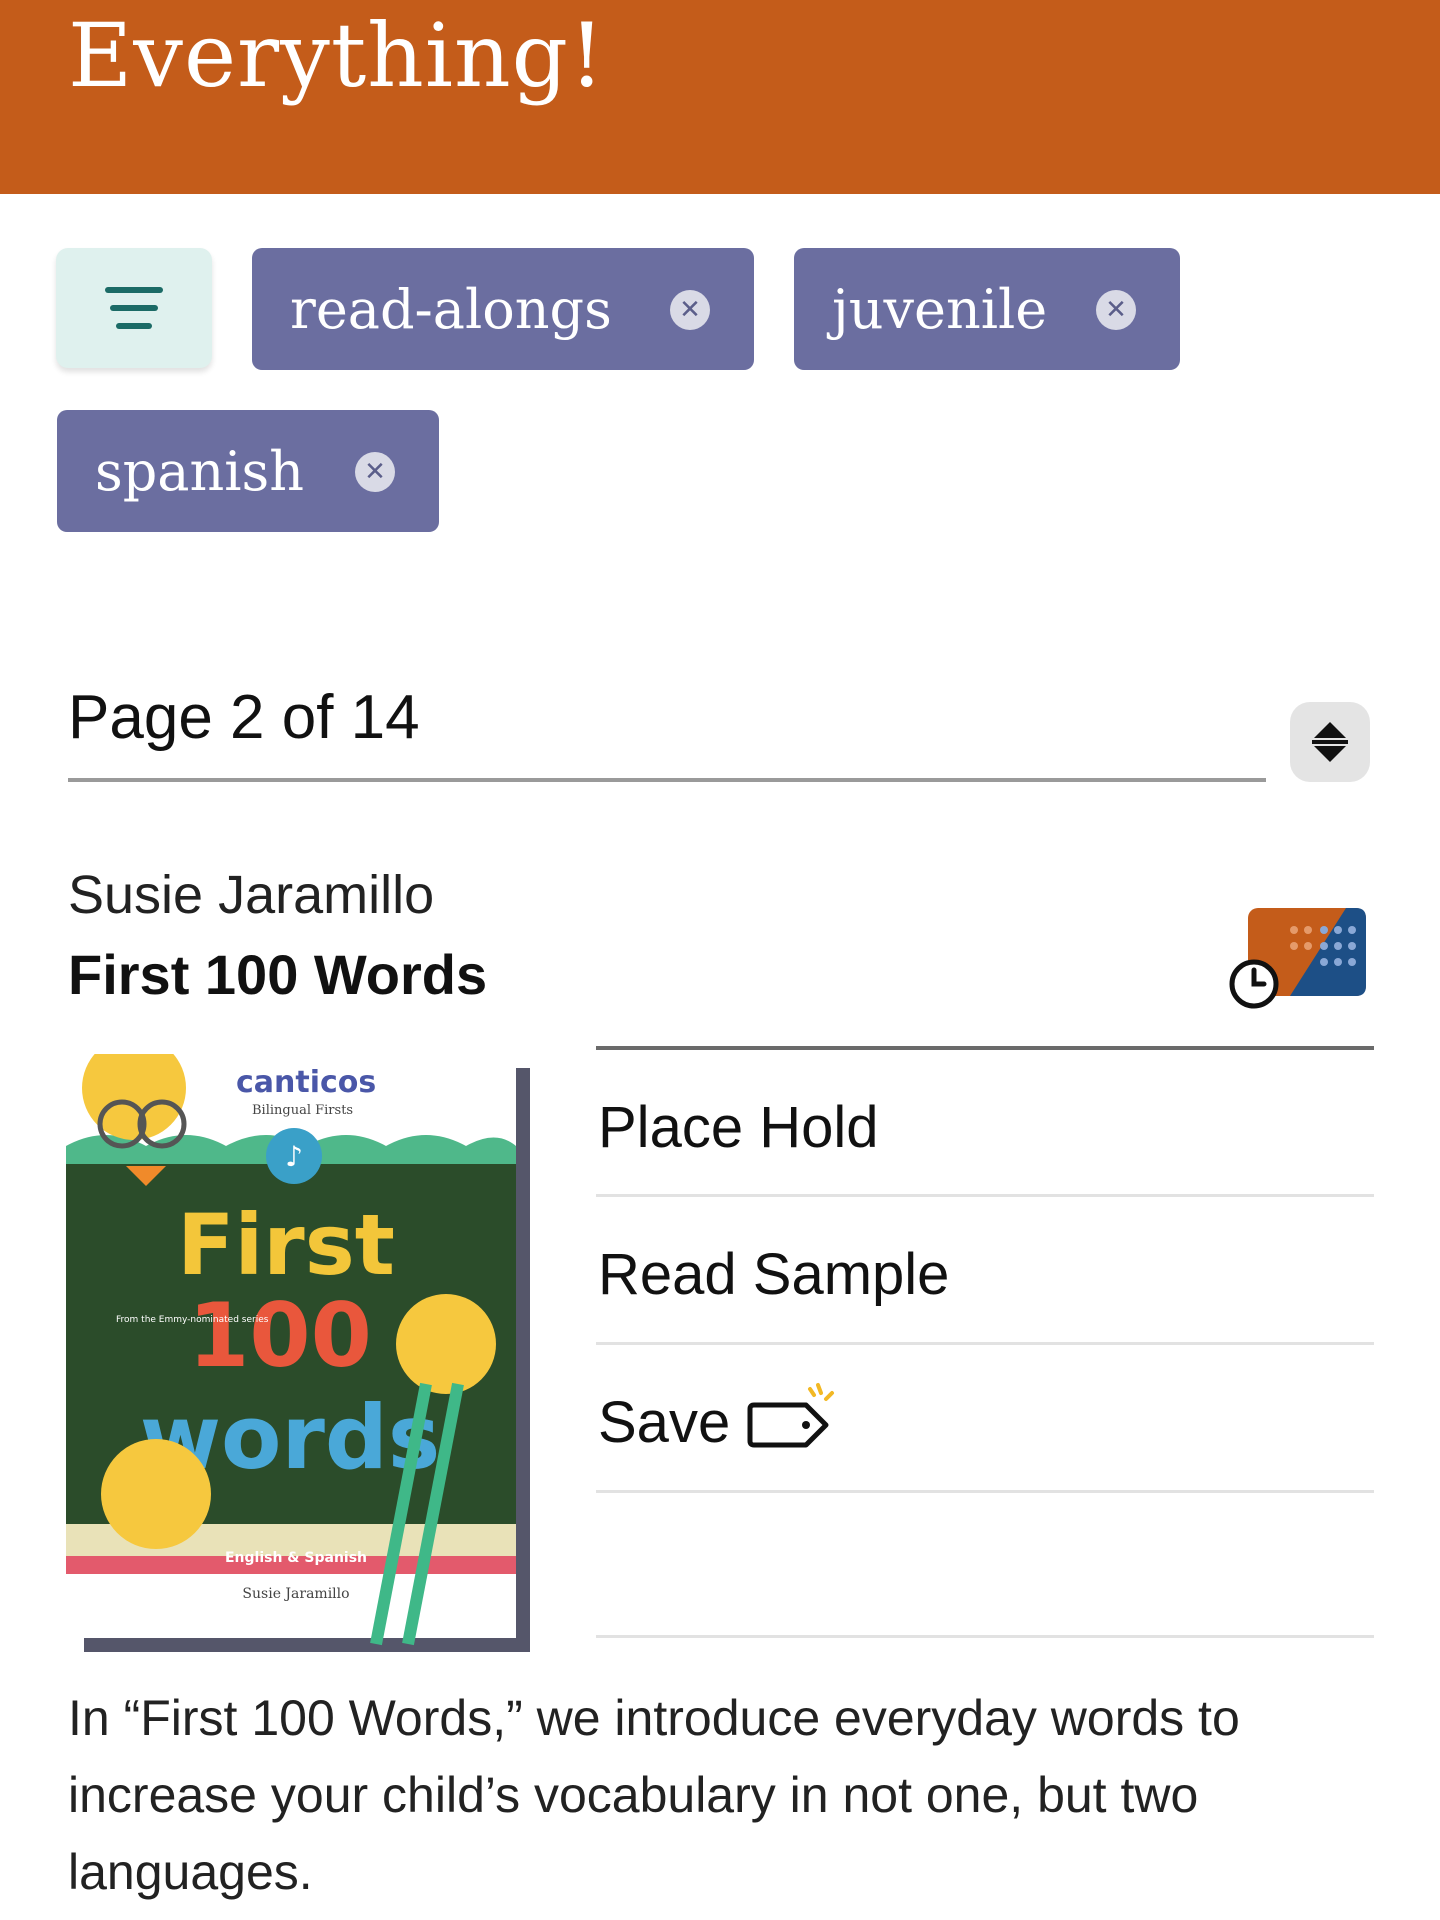 The height and width of the screenshot is (1920, 1440). Describe the element at coordinates (985, 1416) in the screenshot. I see `save-button: Save` at that location.